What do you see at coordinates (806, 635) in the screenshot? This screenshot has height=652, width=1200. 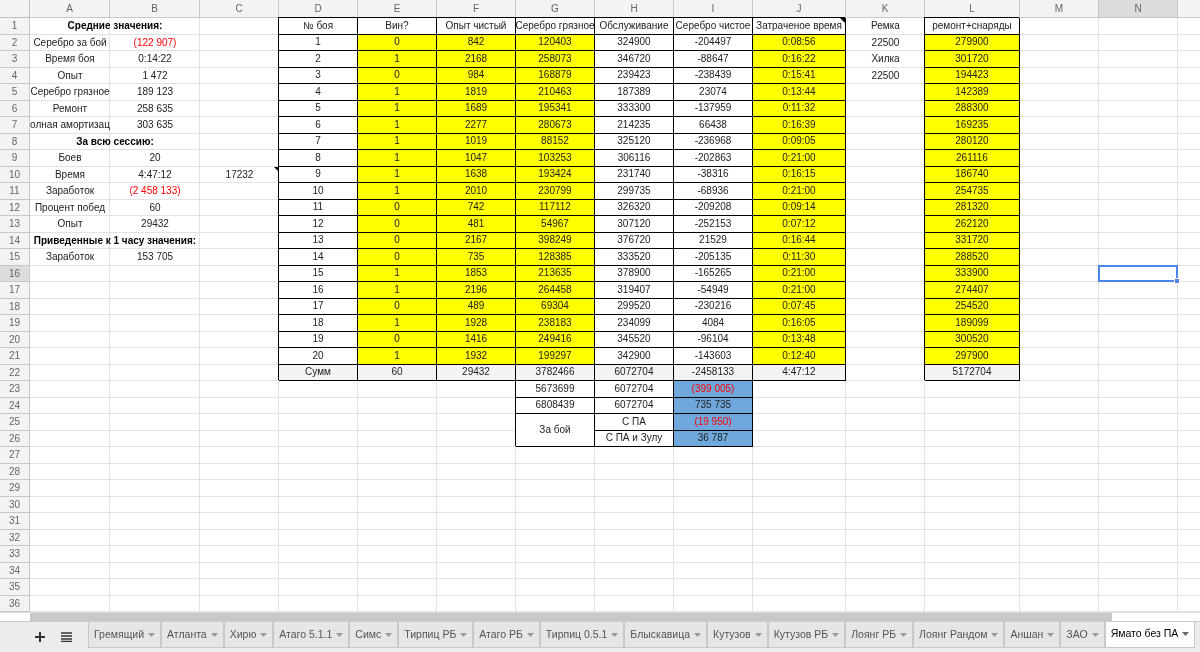 I see `sheet-tab: Кутузов РБ` at bounding box center [806, 635].